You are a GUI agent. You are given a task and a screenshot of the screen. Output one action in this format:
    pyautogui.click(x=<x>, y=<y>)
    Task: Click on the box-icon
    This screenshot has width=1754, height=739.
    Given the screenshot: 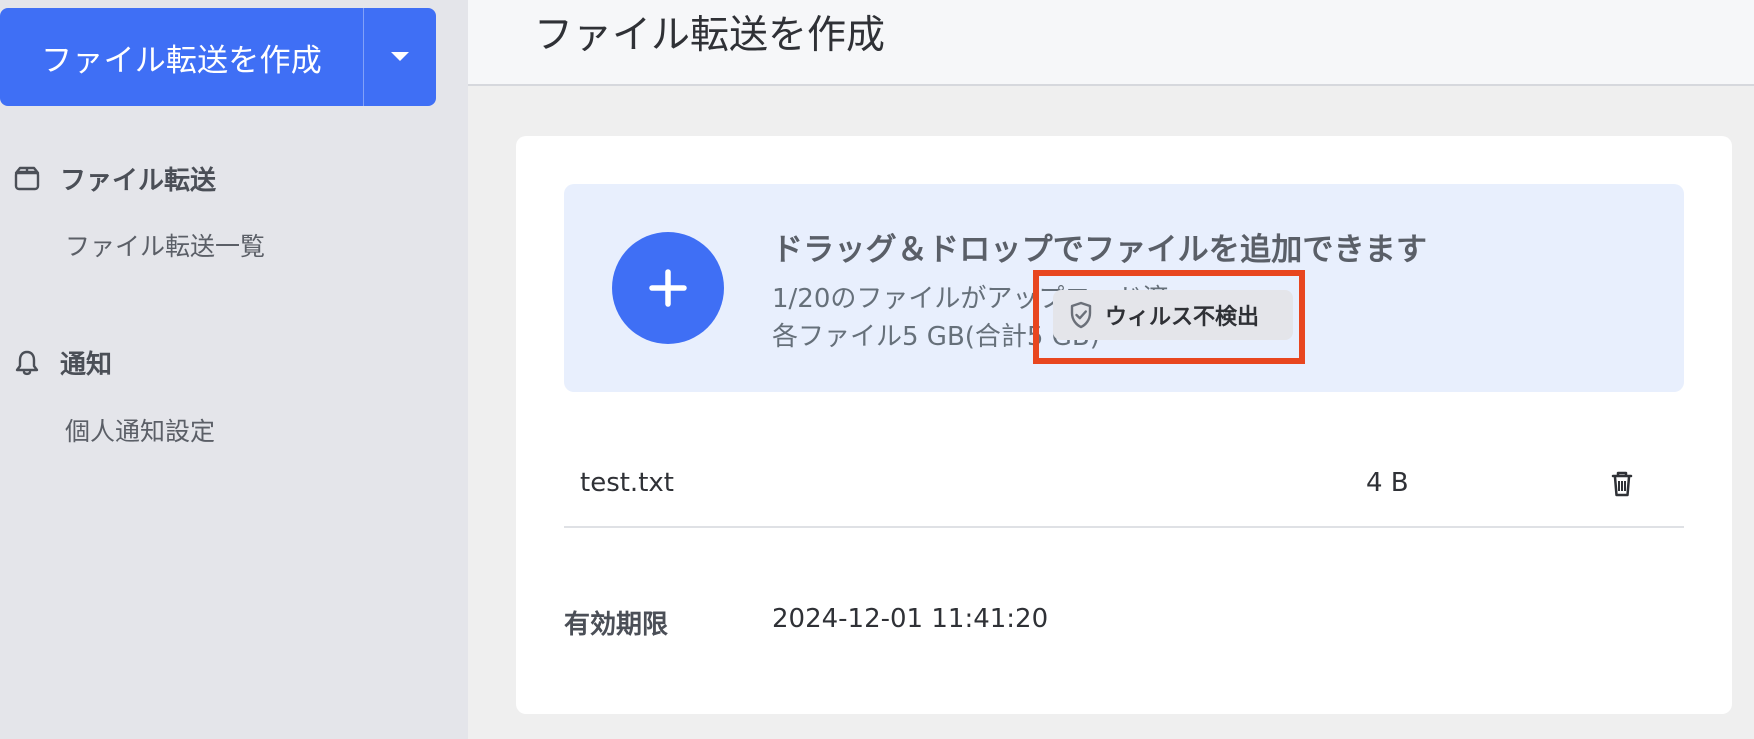 What is the action you would take?
    pyautogui.click(x=27, y=178)
    